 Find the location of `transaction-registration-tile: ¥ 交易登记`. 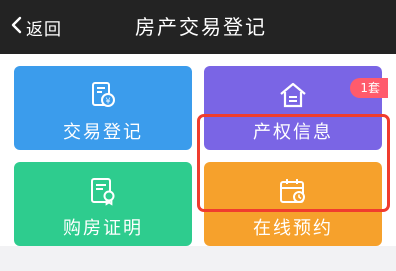

transaction-registration-tile: ¥ 交易登记 is located at coordinates (103, 108).